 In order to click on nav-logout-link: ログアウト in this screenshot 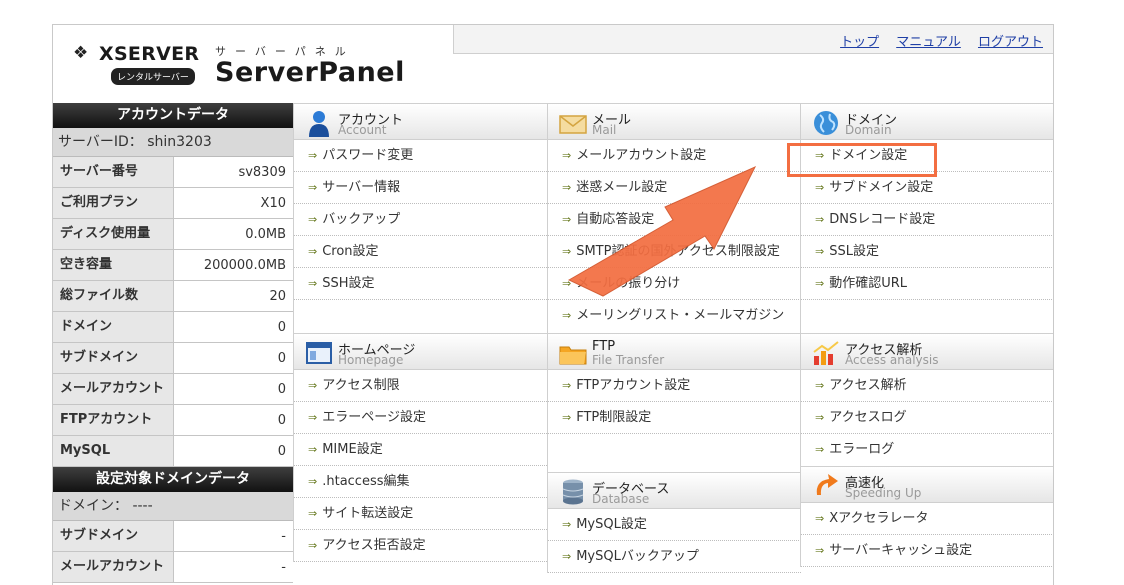, I will do `click(1010, 42)`.